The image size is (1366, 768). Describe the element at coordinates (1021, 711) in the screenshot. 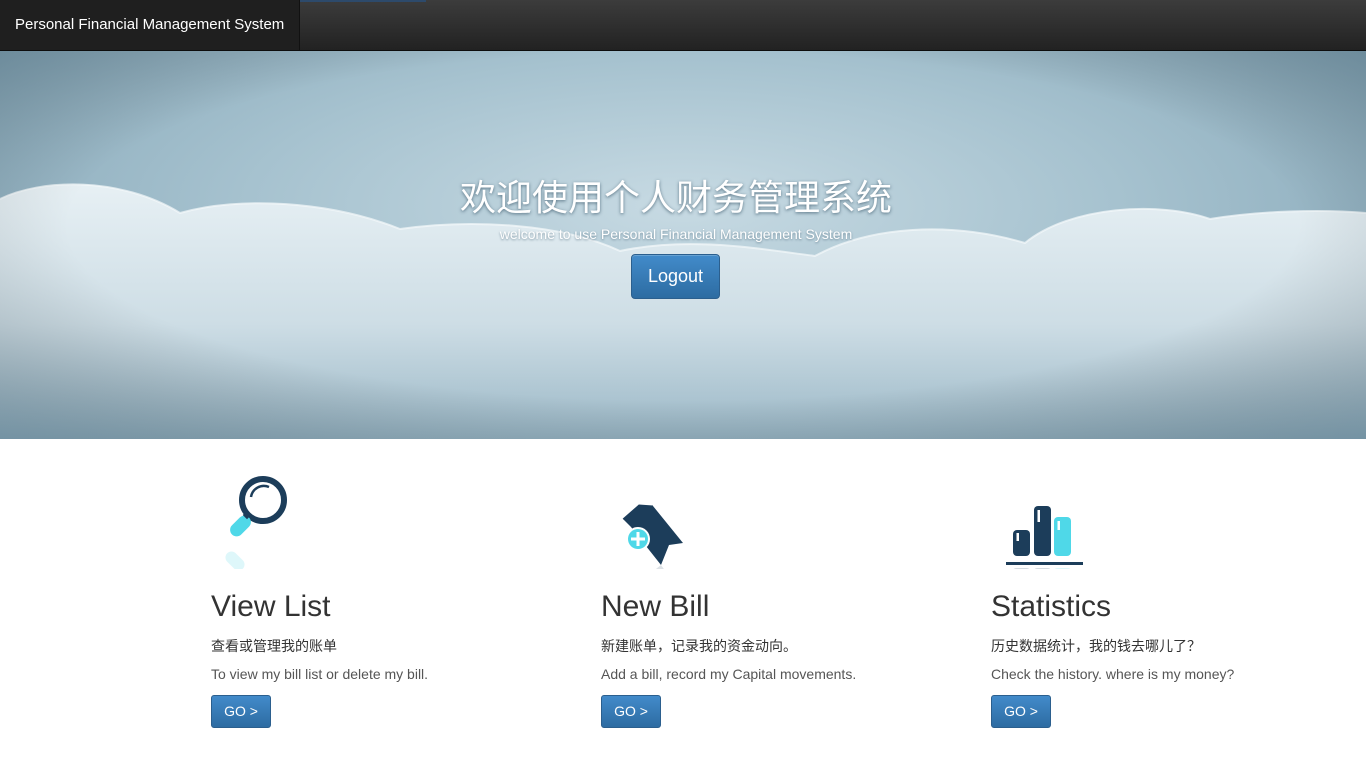

I see `statistics-go-button: GO >` at that location.